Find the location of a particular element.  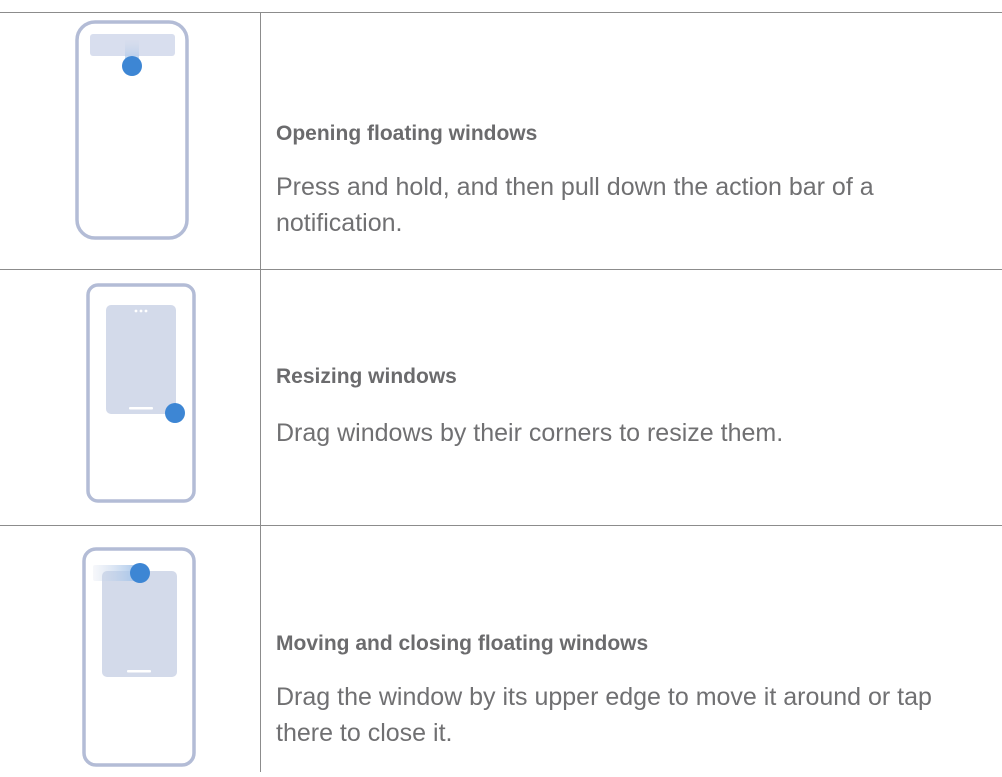

phone-window-resize-icon is located at coordinates (135, 397).